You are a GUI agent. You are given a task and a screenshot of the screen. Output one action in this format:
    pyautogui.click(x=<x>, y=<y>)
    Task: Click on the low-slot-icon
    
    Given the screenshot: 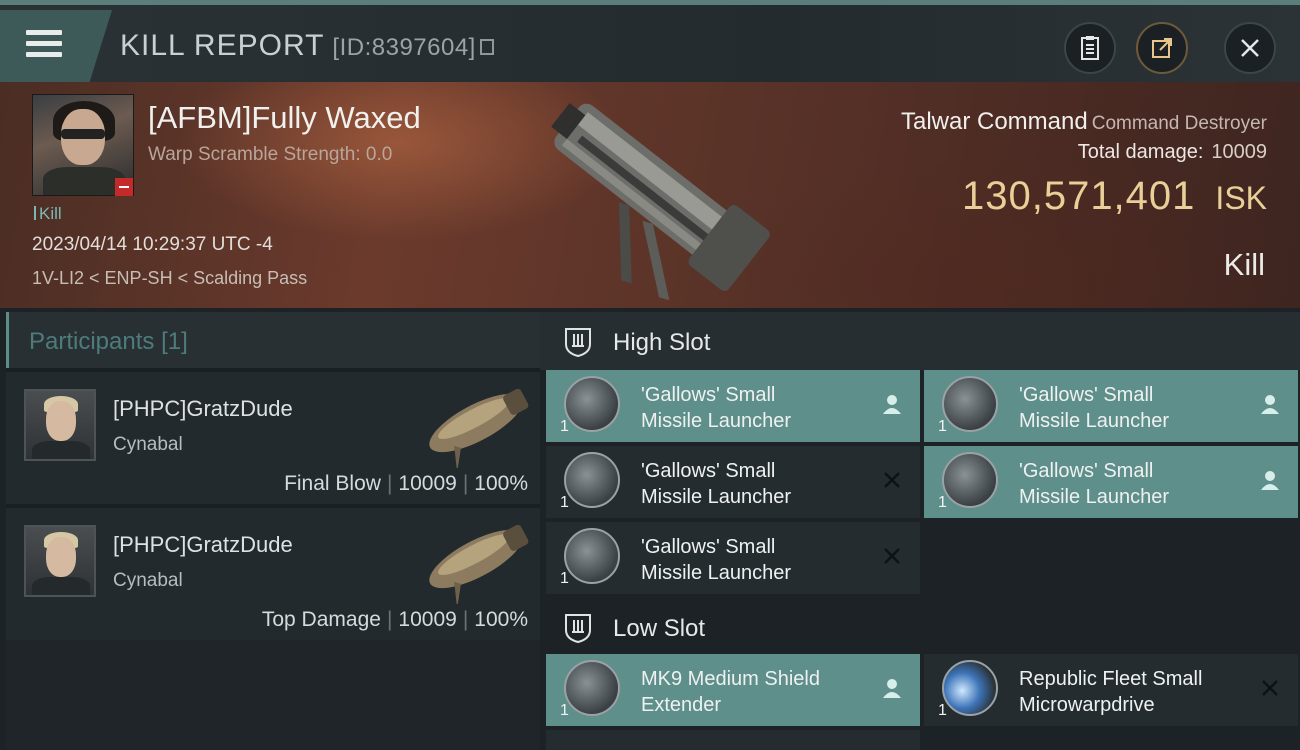 What is the action you would take?
    pyautogui.click(x=578, y=629)
    